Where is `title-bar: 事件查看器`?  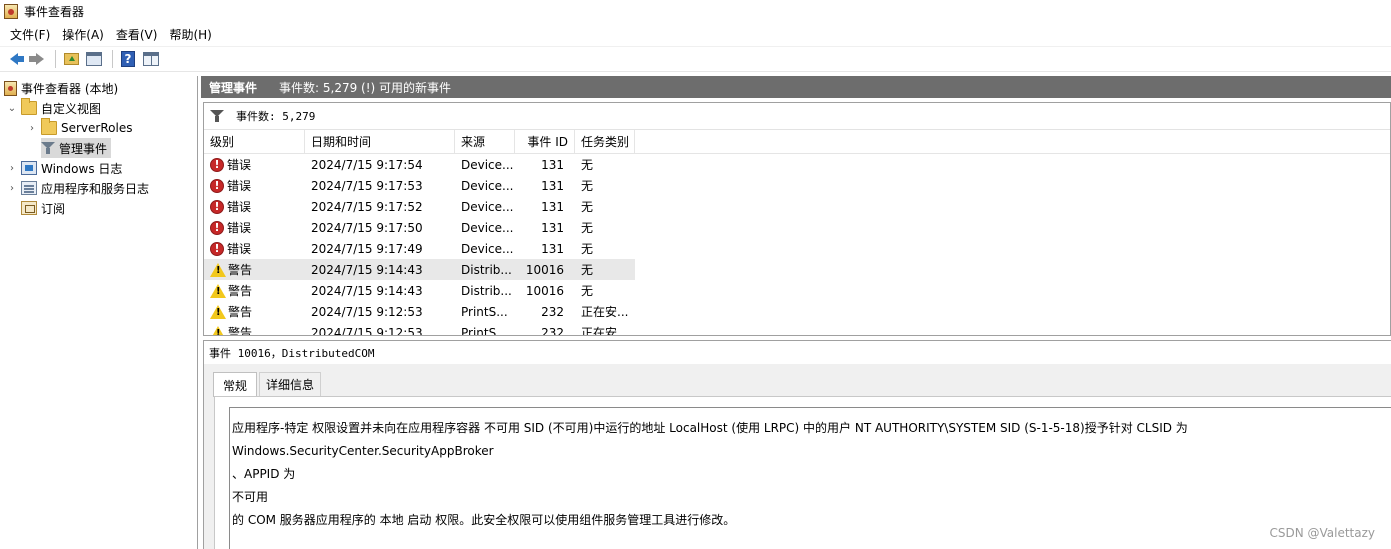 title-bar: 事件查看器 is located at coordinates (695, 11).